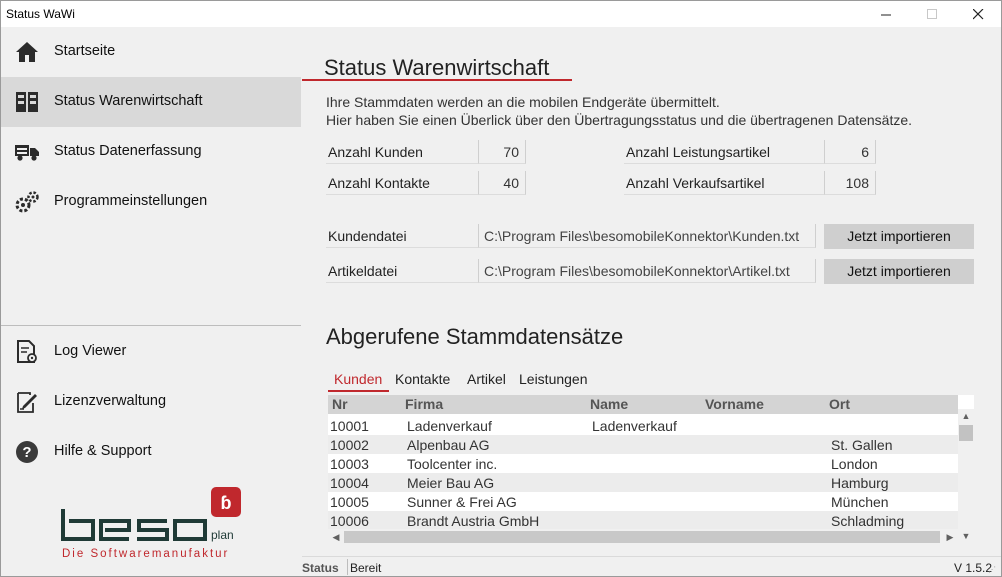 The width and height of the screenshot is (1002, 577). I want to click on stat-value-verkaufsartikel: 108, so click(850, 183).